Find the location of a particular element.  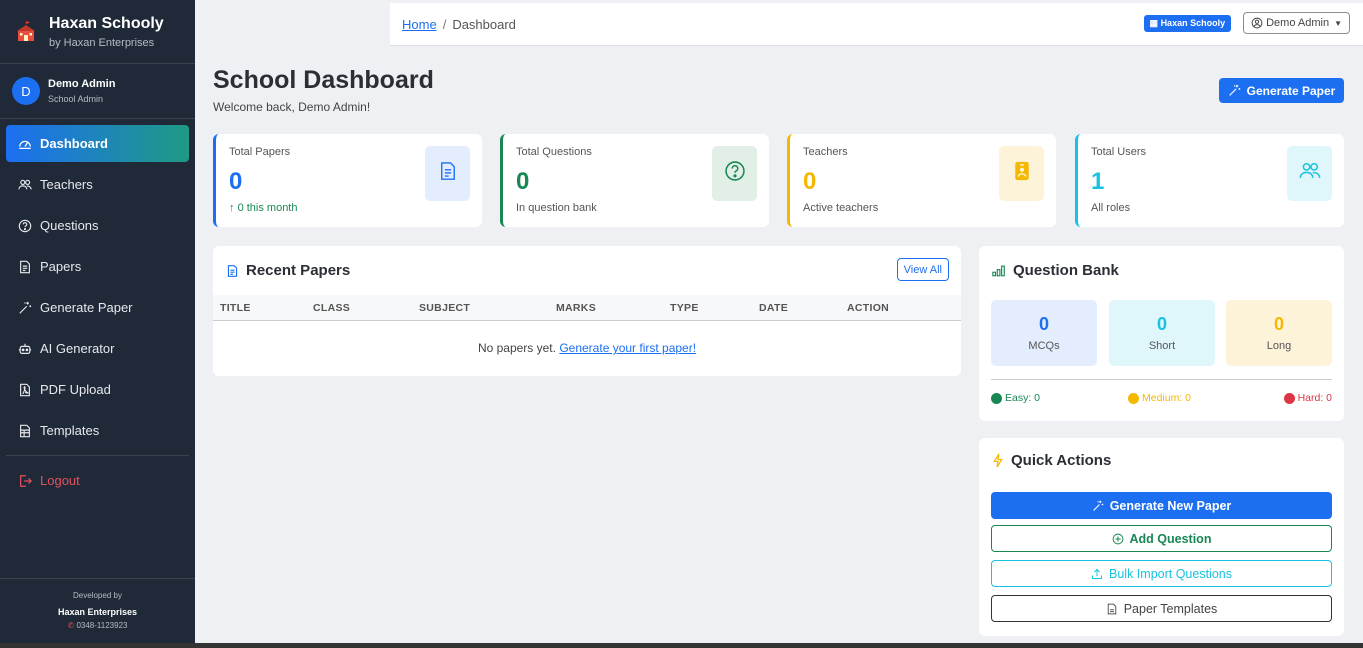

add-question-label: Add Question is located at coordinates (1170, 538).